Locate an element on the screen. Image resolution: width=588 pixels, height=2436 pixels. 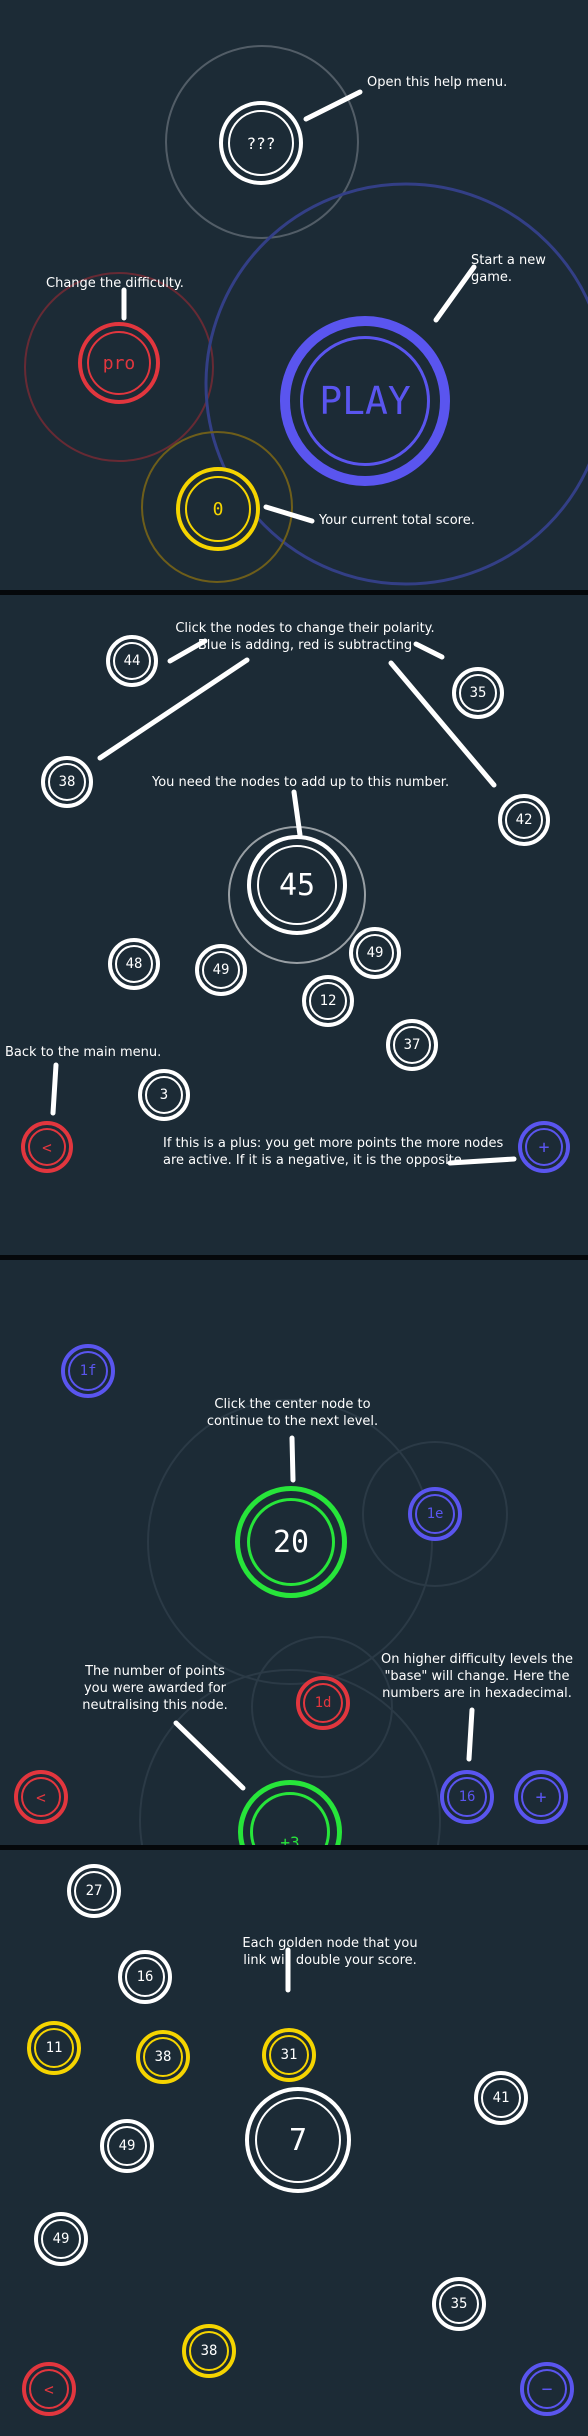
help-label: Open this help menu. is located at coordinates (437, 82).